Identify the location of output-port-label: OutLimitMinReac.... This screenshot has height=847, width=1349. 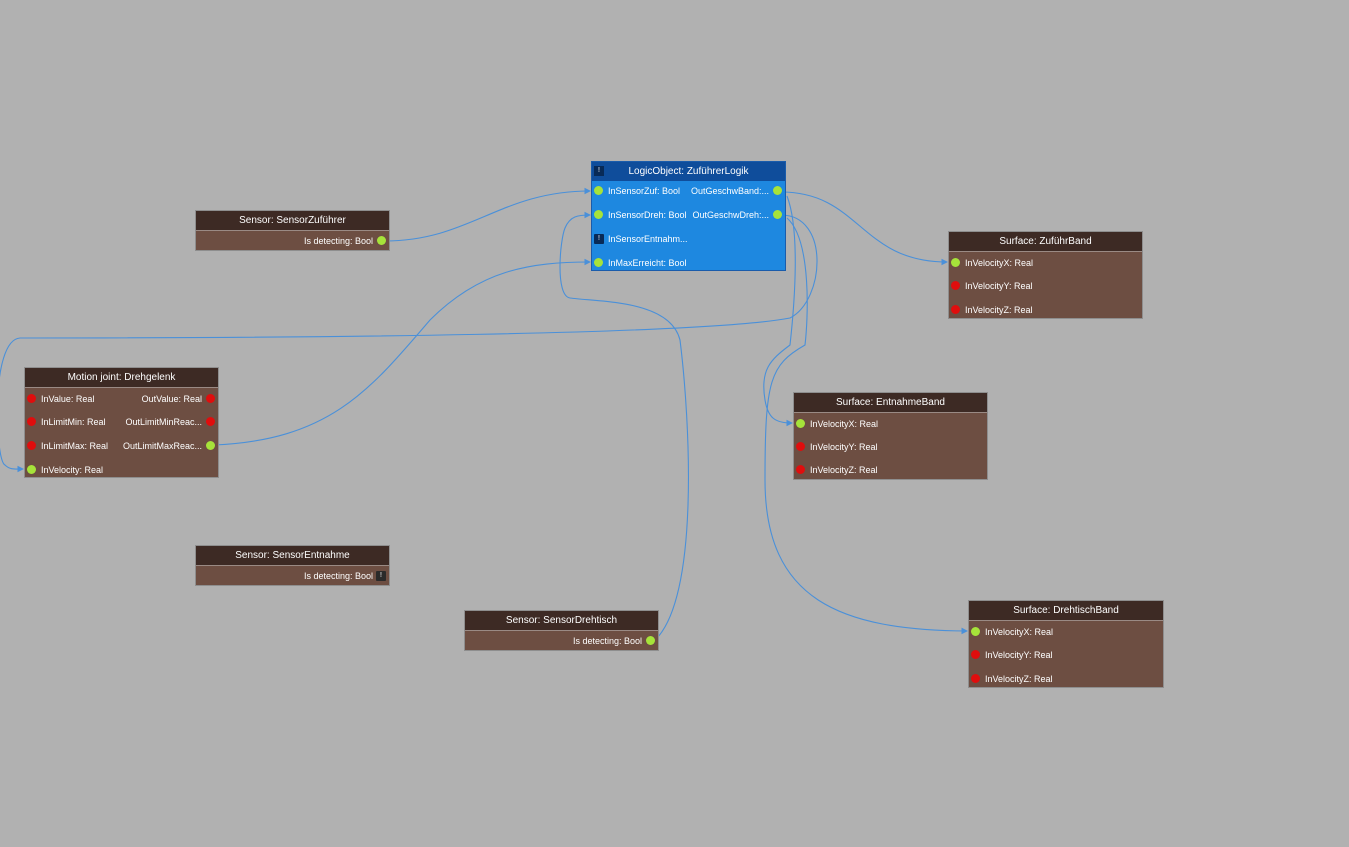
(163, 422).